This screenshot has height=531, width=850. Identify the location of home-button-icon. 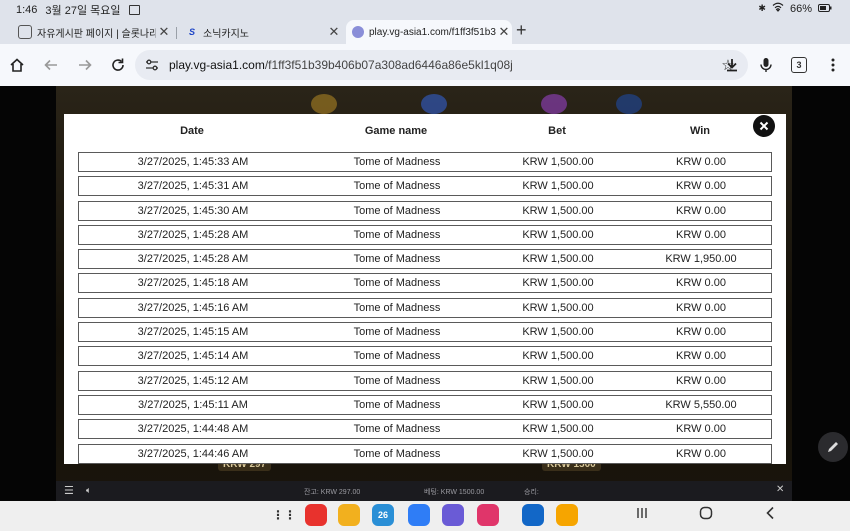
(706, 514).